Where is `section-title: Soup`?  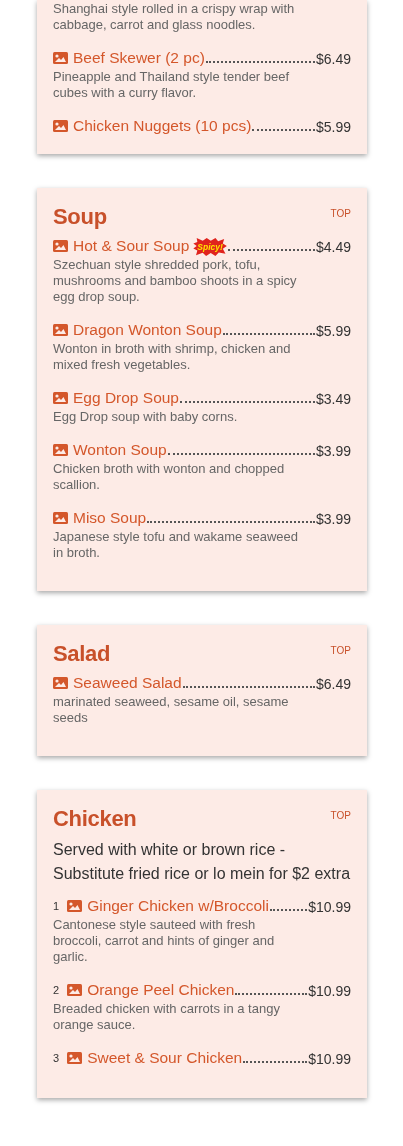 section-title: Soup is located at coordinates (80, 217).